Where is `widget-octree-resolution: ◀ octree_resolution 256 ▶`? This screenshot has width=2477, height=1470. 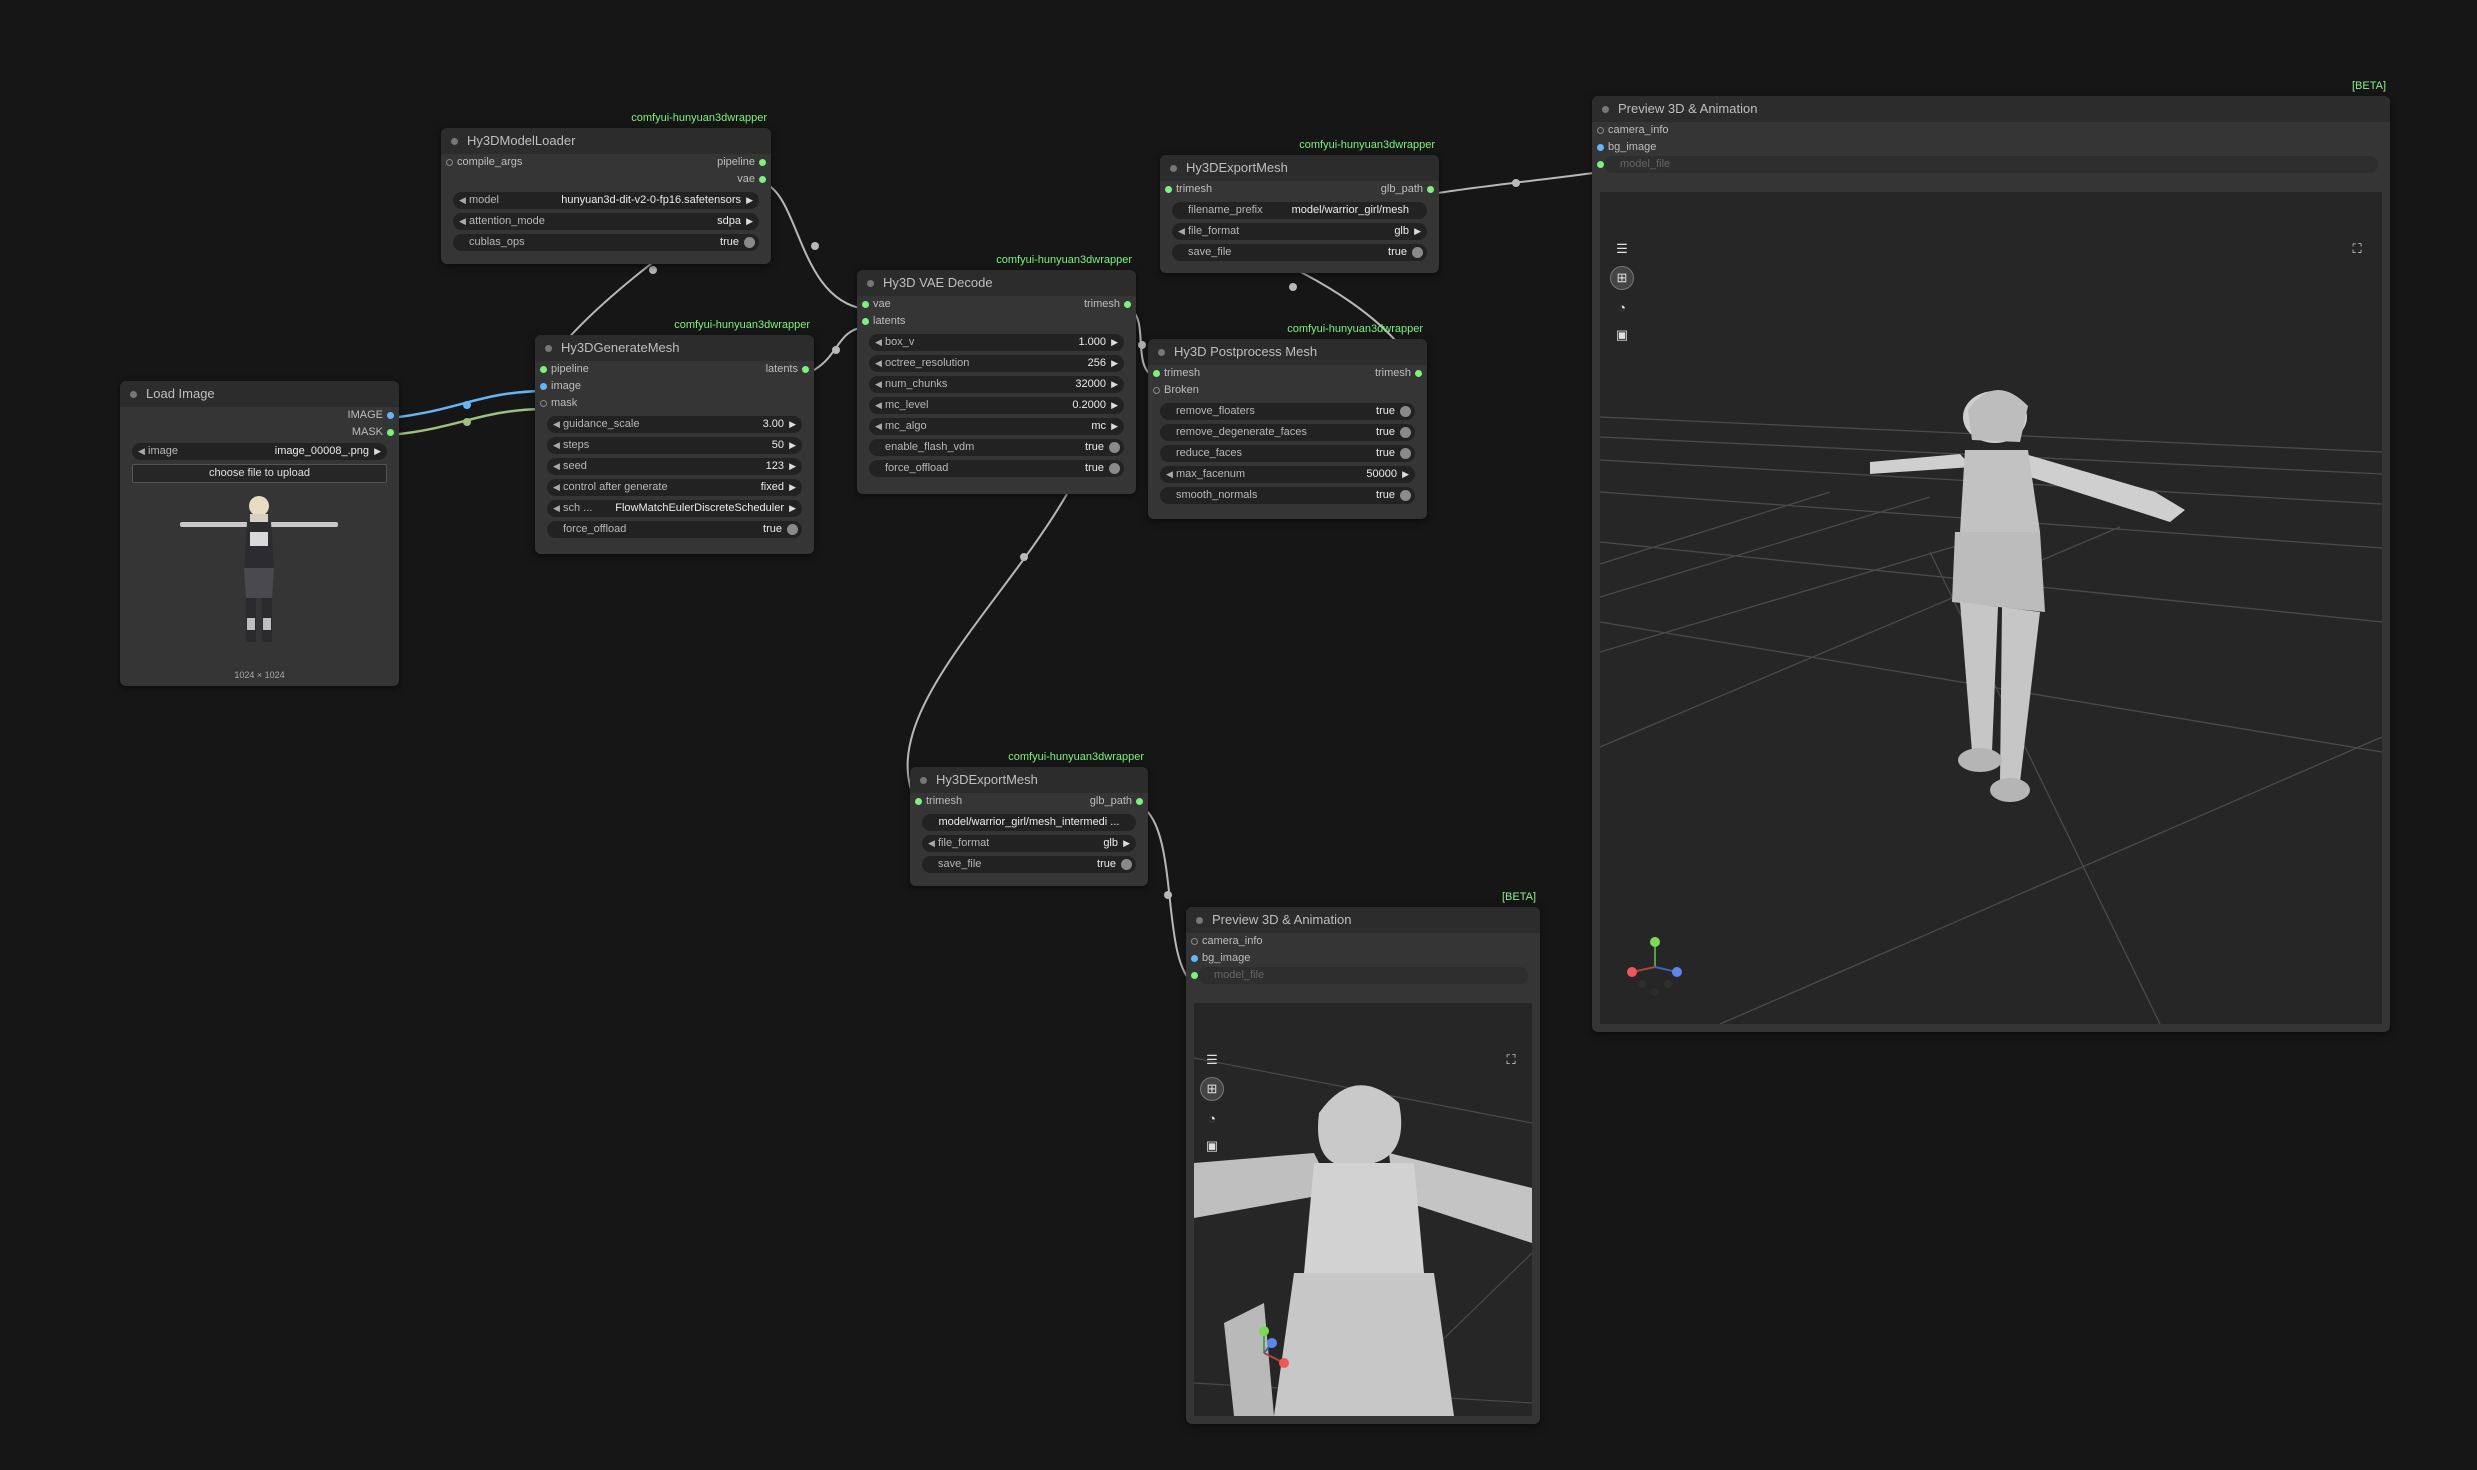
widget-octree-resolution: ◀ octree_resolution 256 ▶ is located at coordinates (996, 363).